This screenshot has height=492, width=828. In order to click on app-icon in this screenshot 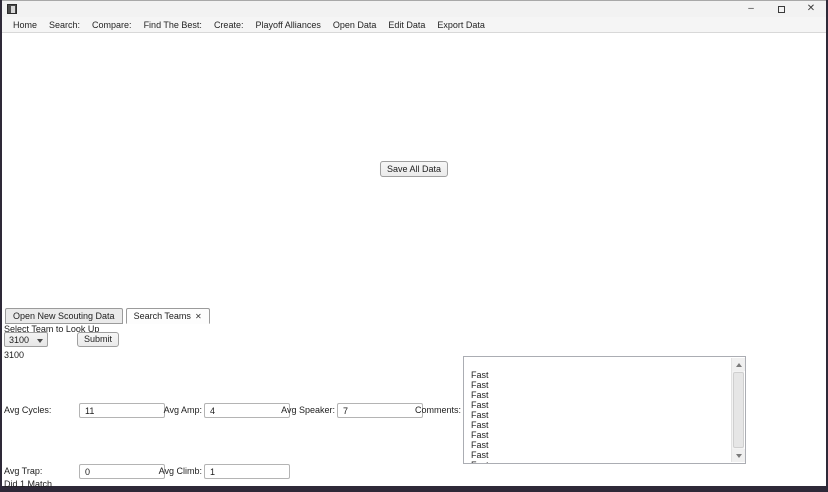, I will do `click(12, 9)`.